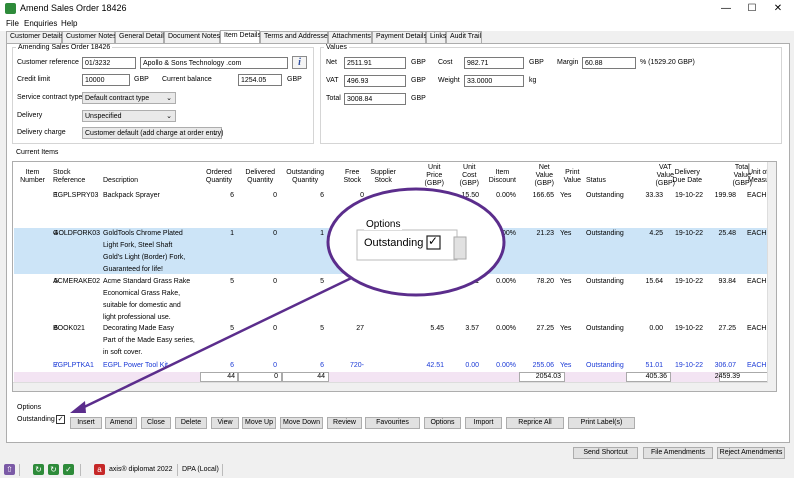 The height and width of the screenshot is (478, 794). I want to click on column-header-stock-reference: Stock Reference, so click(69, 177).